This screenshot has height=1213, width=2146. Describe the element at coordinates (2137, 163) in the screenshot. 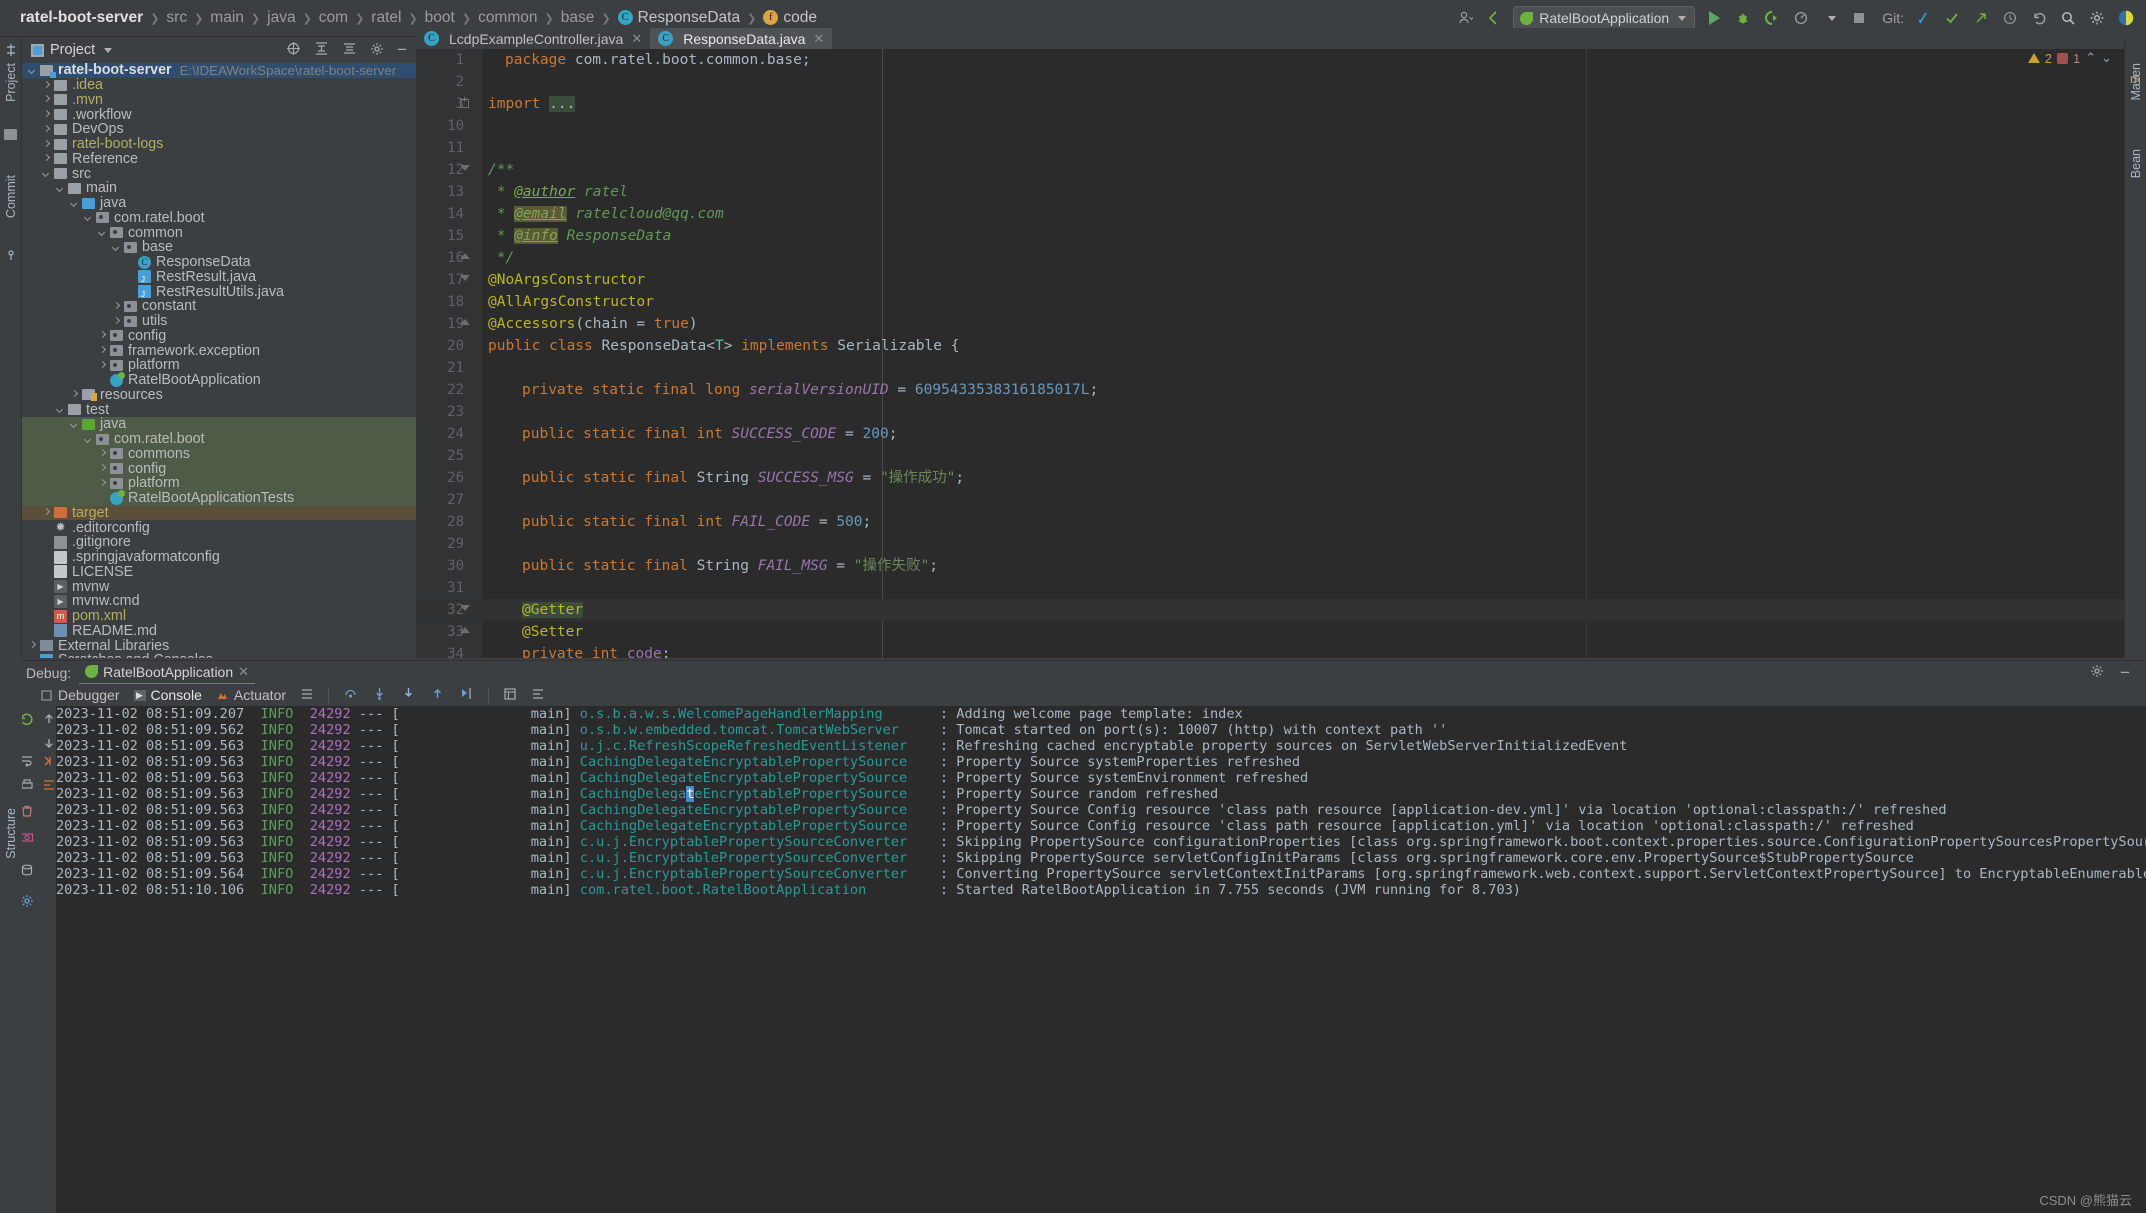

I see `sidebar-item-bean: Bean` at that location.